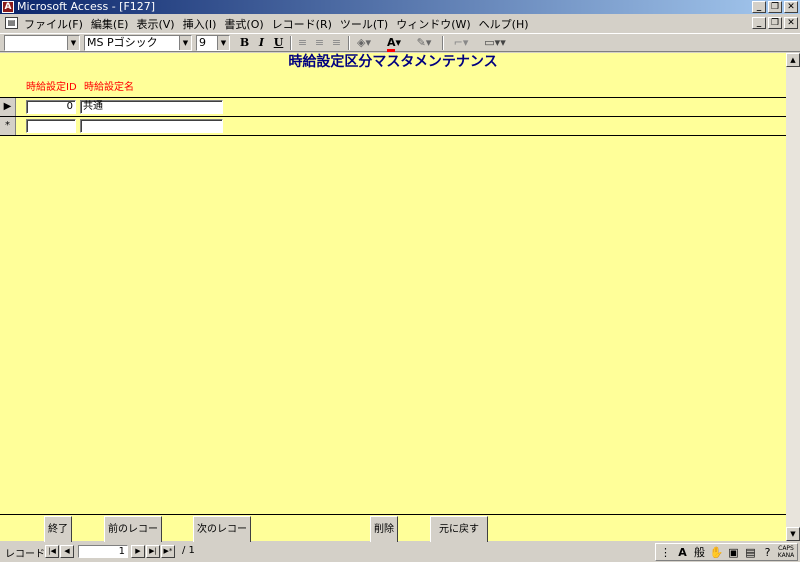  What do you see at coordinates (393, 62) in the screenshot?
I see `form-title: 時給設定区分マスタメンテナンス` at bounding box center [393, 62].